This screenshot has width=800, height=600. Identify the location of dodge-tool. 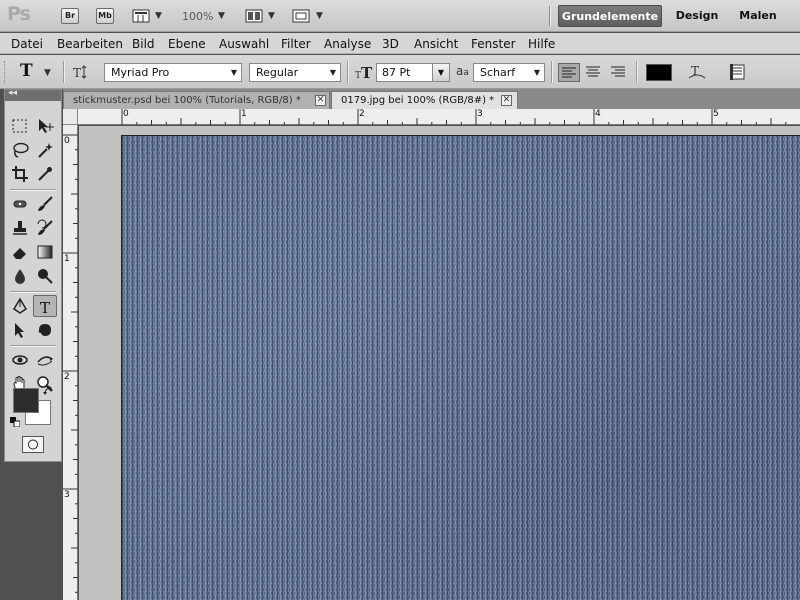
(45, 276).